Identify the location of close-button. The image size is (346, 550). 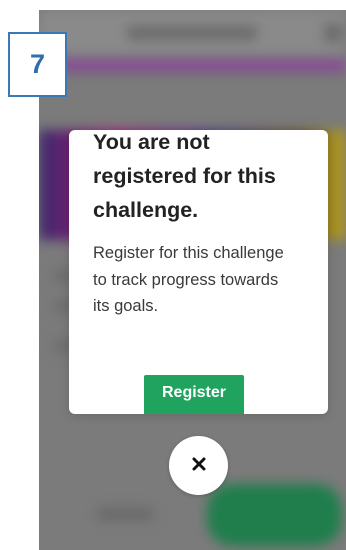
(198, 465).